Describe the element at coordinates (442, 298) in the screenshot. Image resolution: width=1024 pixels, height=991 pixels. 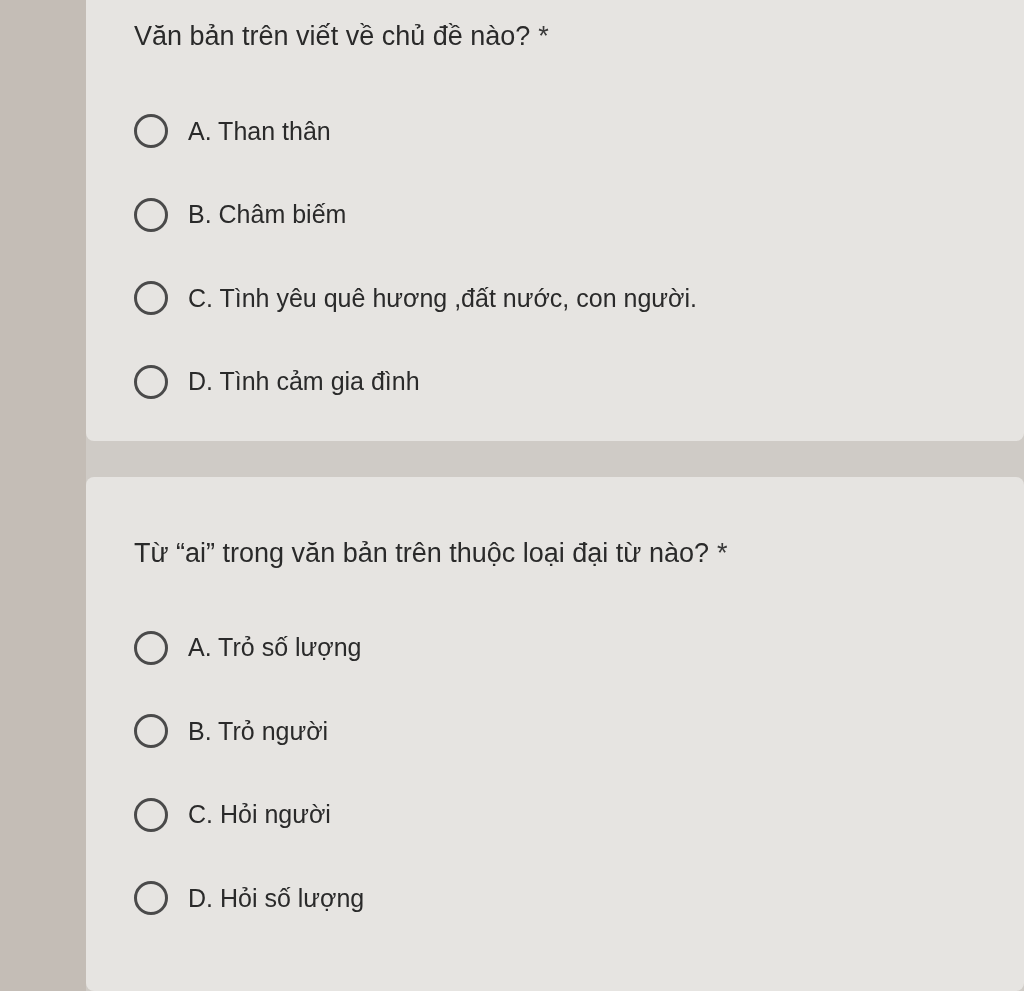
I see `option-label: C. Tình yêu quê hương ,đất nước, con người.` at that location.